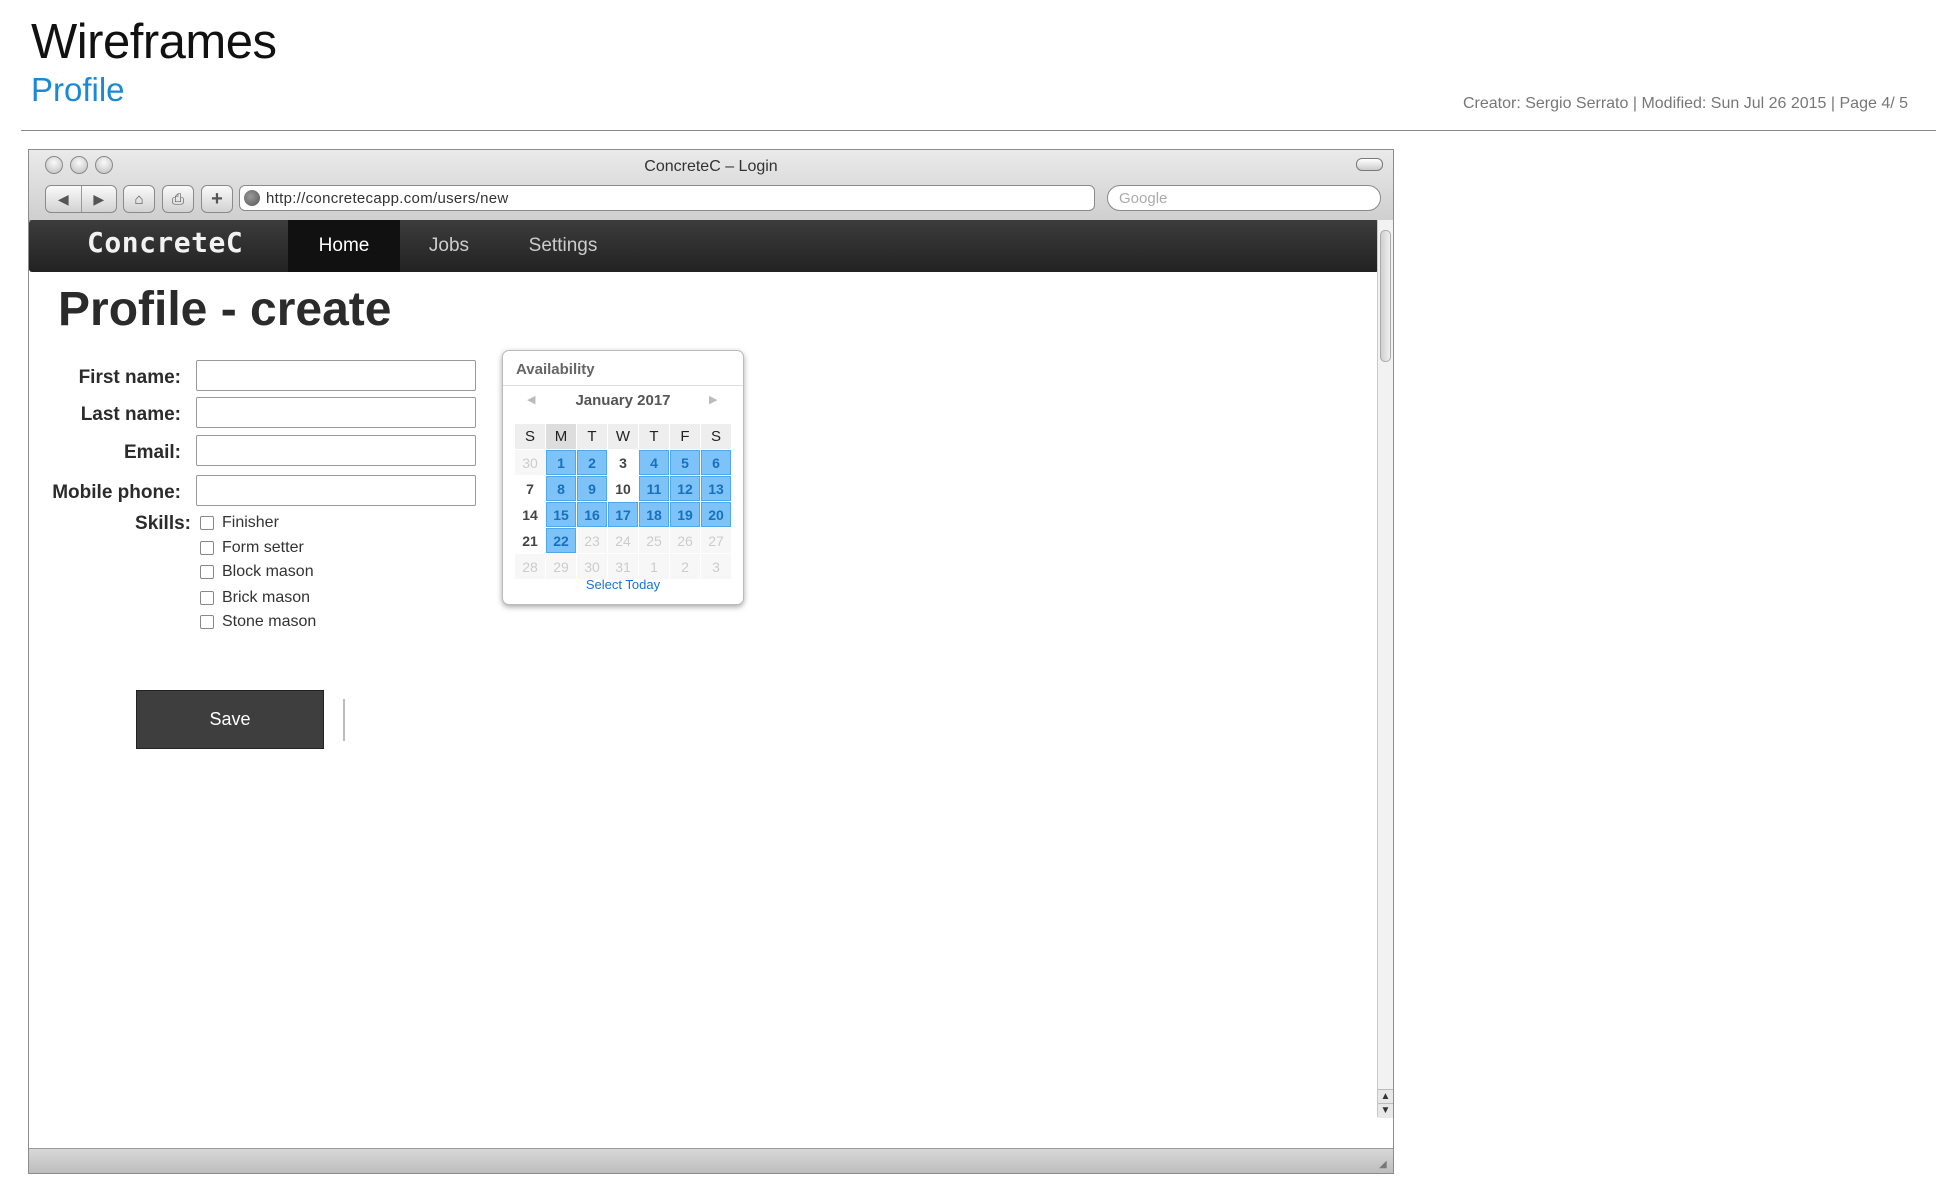 This screenshot has height=1186, width=1942. I want to click on calendar-day: 10, so click(623, 488).